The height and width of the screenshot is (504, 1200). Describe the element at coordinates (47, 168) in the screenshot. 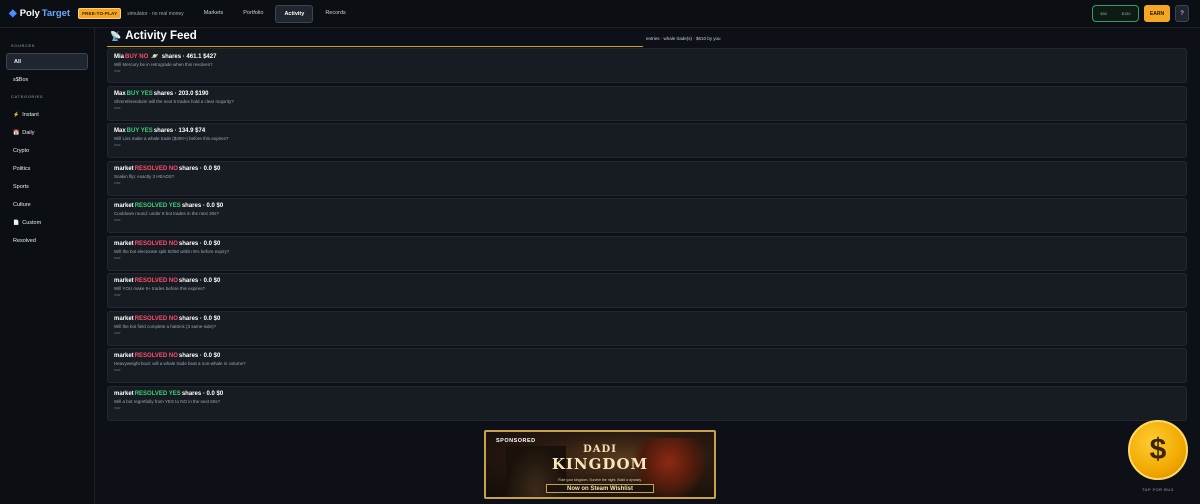

I see `sidebar-item-politics: Politics` at that location.